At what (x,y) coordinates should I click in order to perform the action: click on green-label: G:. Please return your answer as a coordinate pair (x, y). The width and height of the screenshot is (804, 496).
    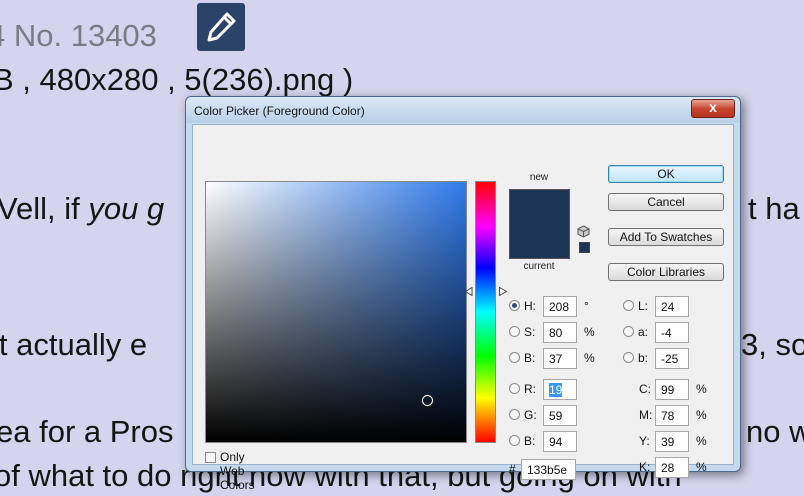
    Looking at the image, I should click on (530, 415).